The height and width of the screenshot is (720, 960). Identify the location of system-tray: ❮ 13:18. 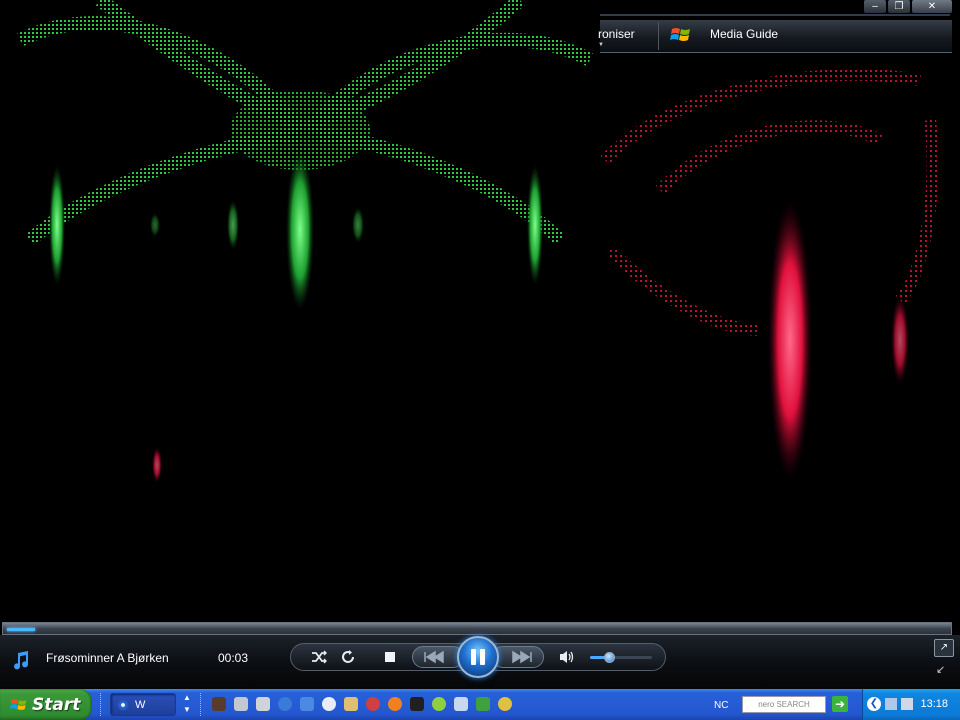
(911, 704).